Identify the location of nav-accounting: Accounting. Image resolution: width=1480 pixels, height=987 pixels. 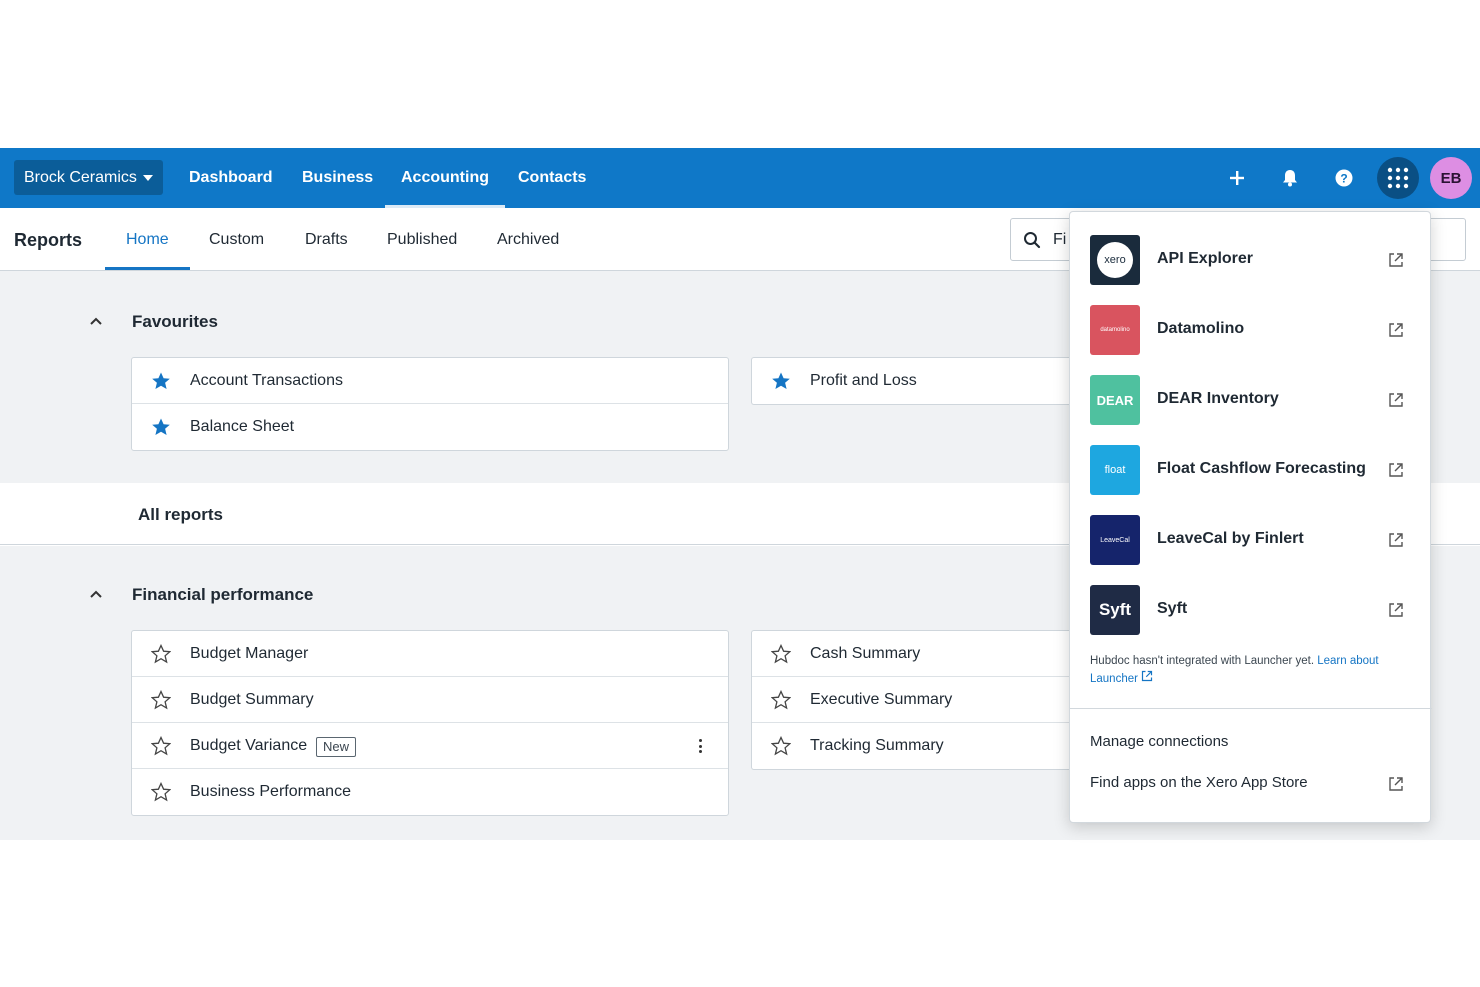
(445, 178).